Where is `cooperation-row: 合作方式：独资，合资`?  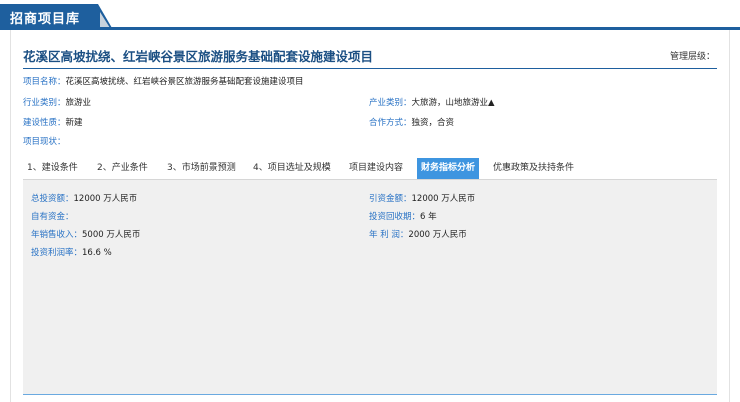
cooperation-row: 合作方式：独资，合资 is located at coordinates (411, 122).